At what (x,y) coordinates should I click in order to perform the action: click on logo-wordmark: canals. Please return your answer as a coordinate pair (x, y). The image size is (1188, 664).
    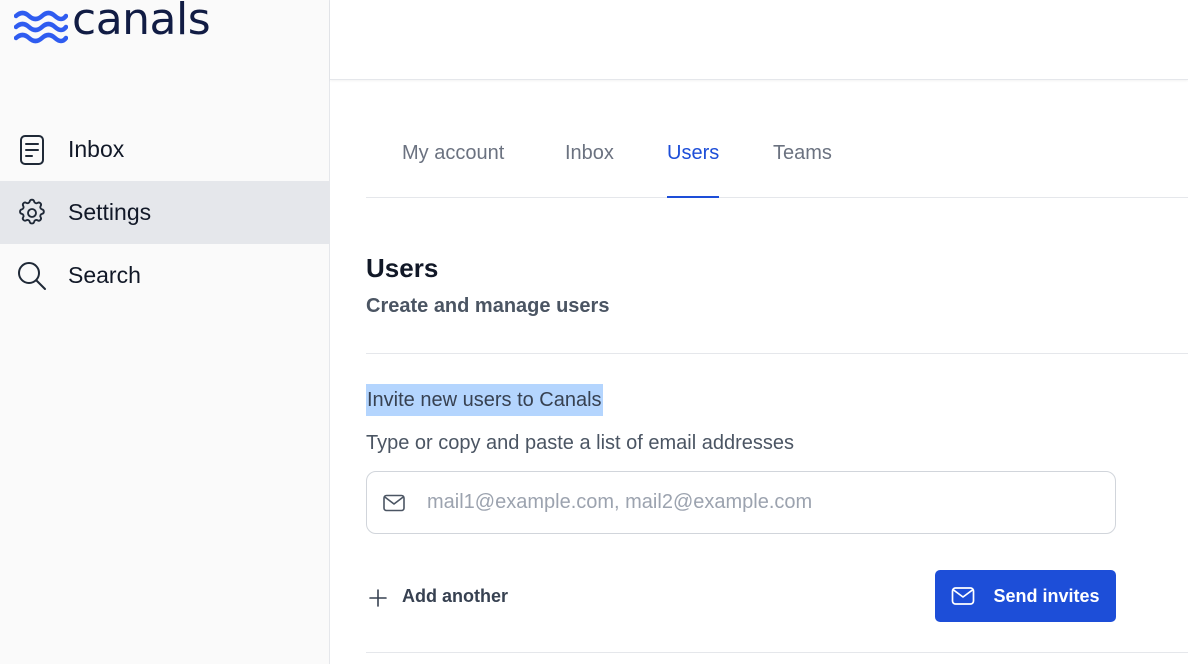
    Looking at the image, I should click on (141, 22).